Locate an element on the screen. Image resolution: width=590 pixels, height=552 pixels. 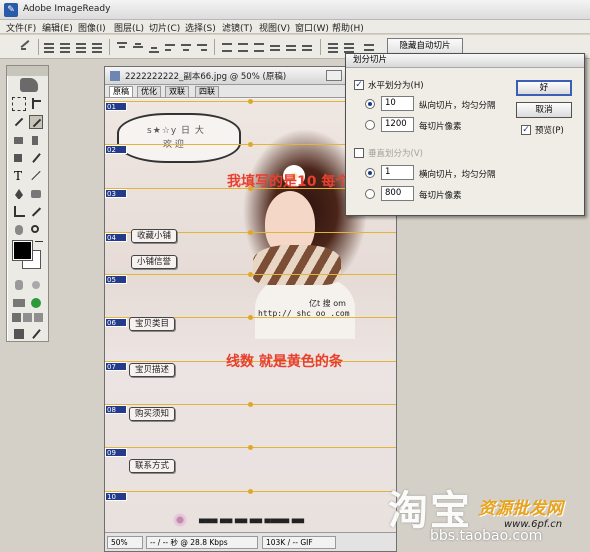
distribute-vcenter-icon is located at coordinates (243, 47).